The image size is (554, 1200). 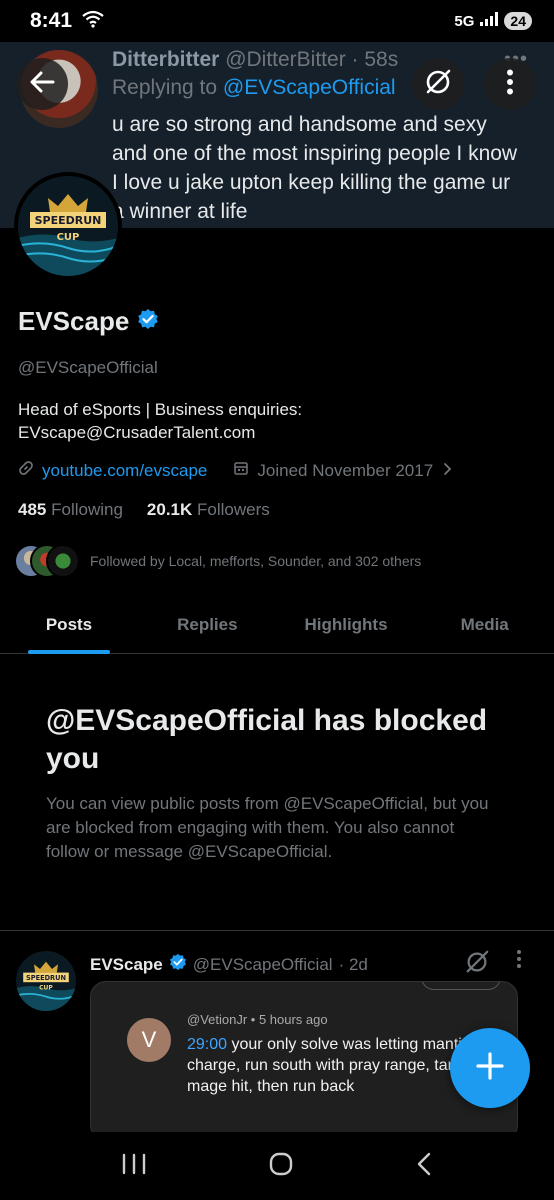 What do you see at coordinates (489, 21) in the screenshot?
I see `signal-icon` at bounding box center [489, 21].